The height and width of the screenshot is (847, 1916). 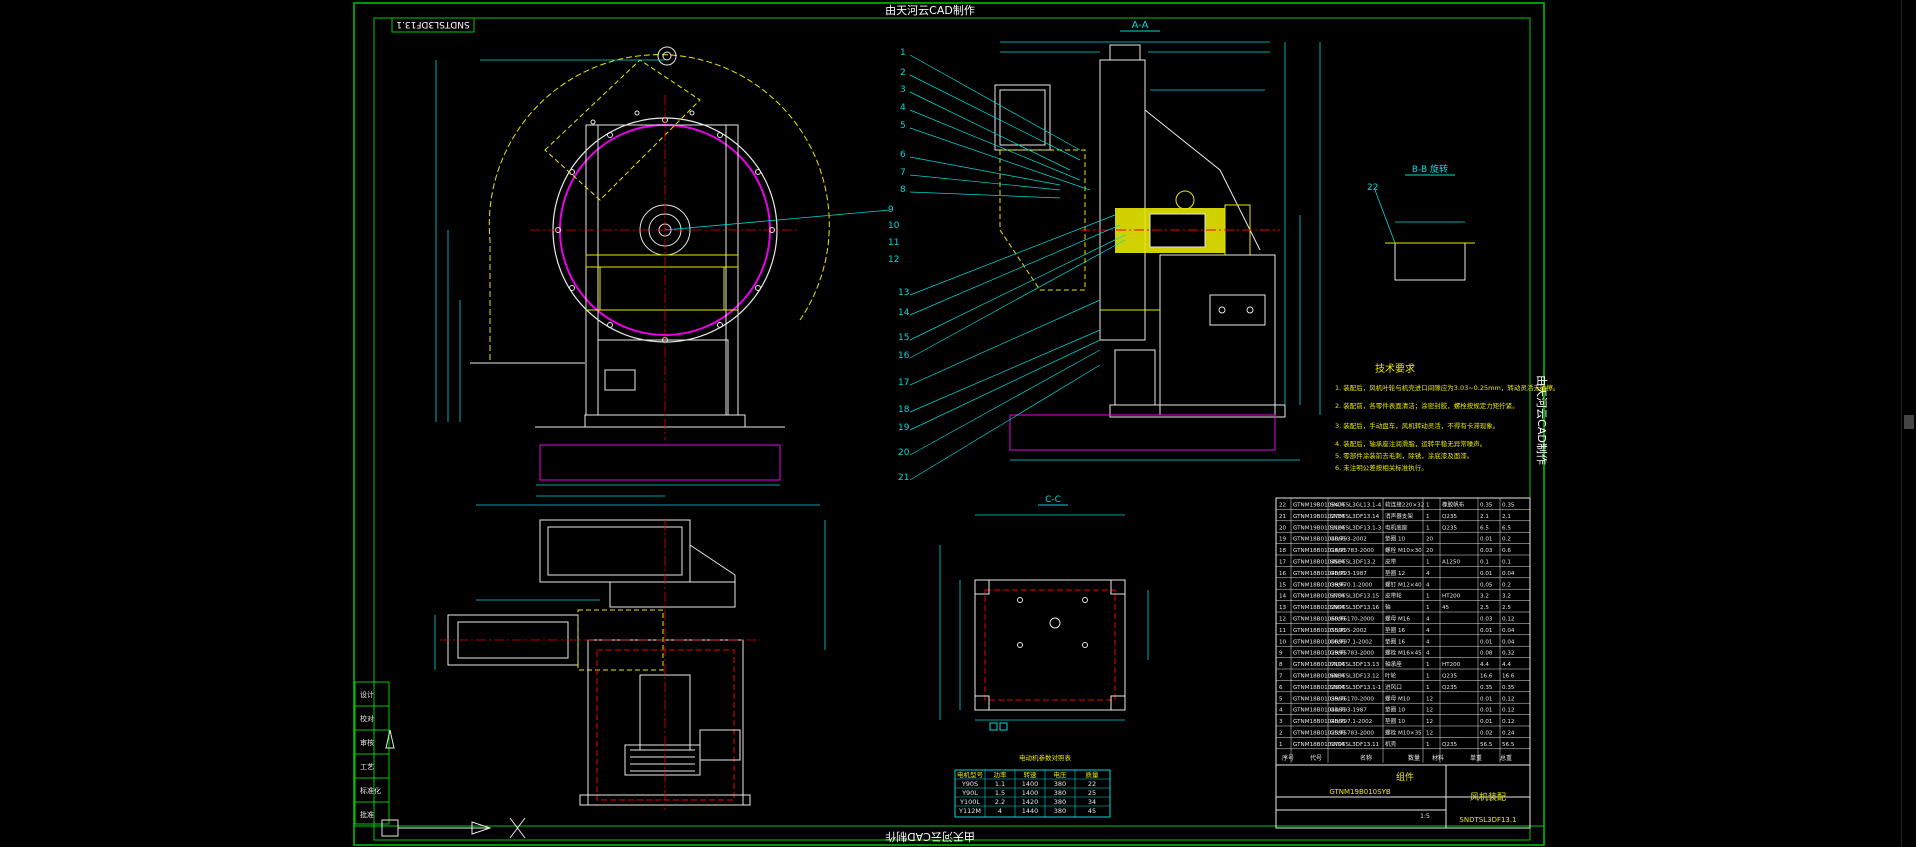 I want to click on bom-cell: 螺栓 M10×30, so click(x=1403, y=550).